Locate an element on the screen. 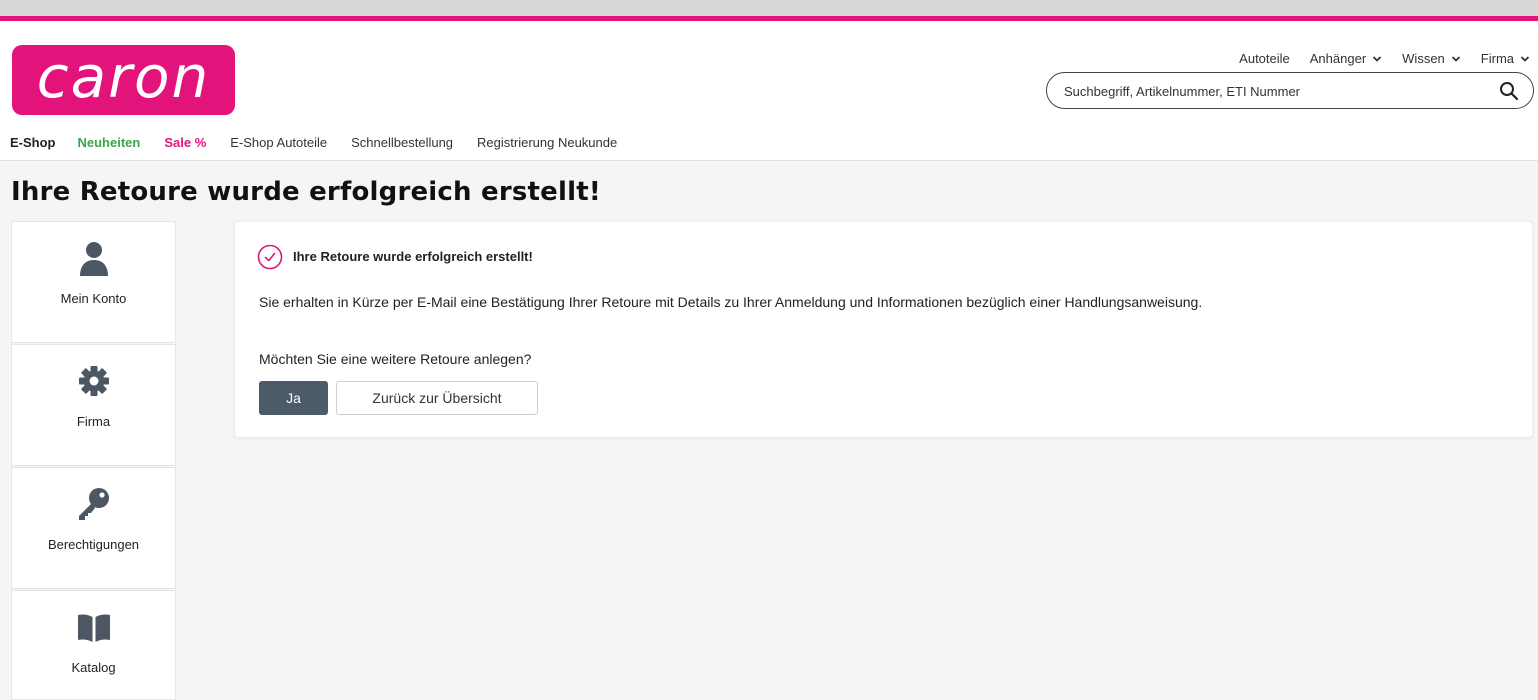  util-nav-wissen: Wissen is located at coordinates (1431, 58).